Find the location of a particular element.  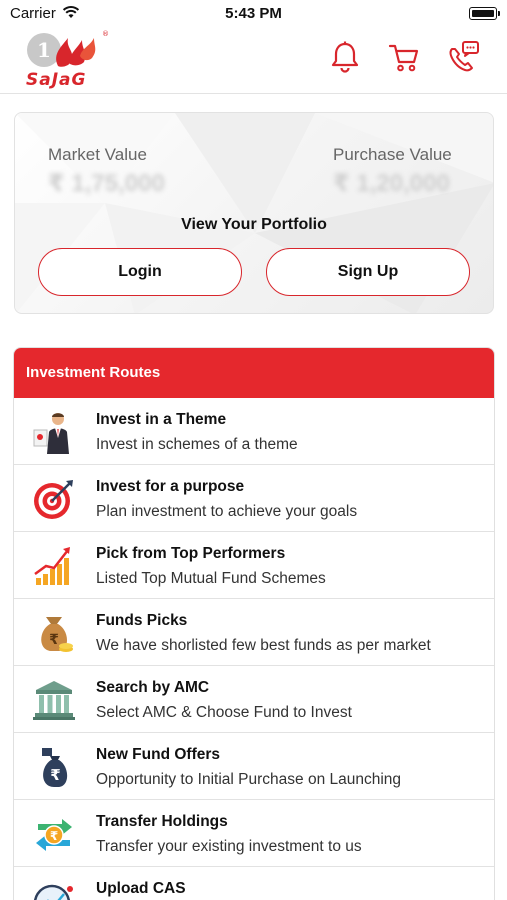

clock: 5:43 PM is located at coordinates (253, 13).